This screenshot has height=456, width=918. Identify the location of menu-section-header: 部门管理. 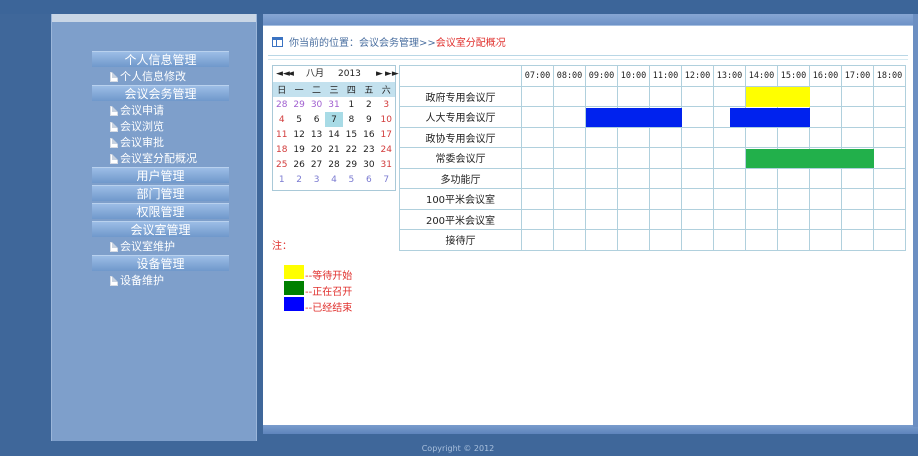
(160, 193).